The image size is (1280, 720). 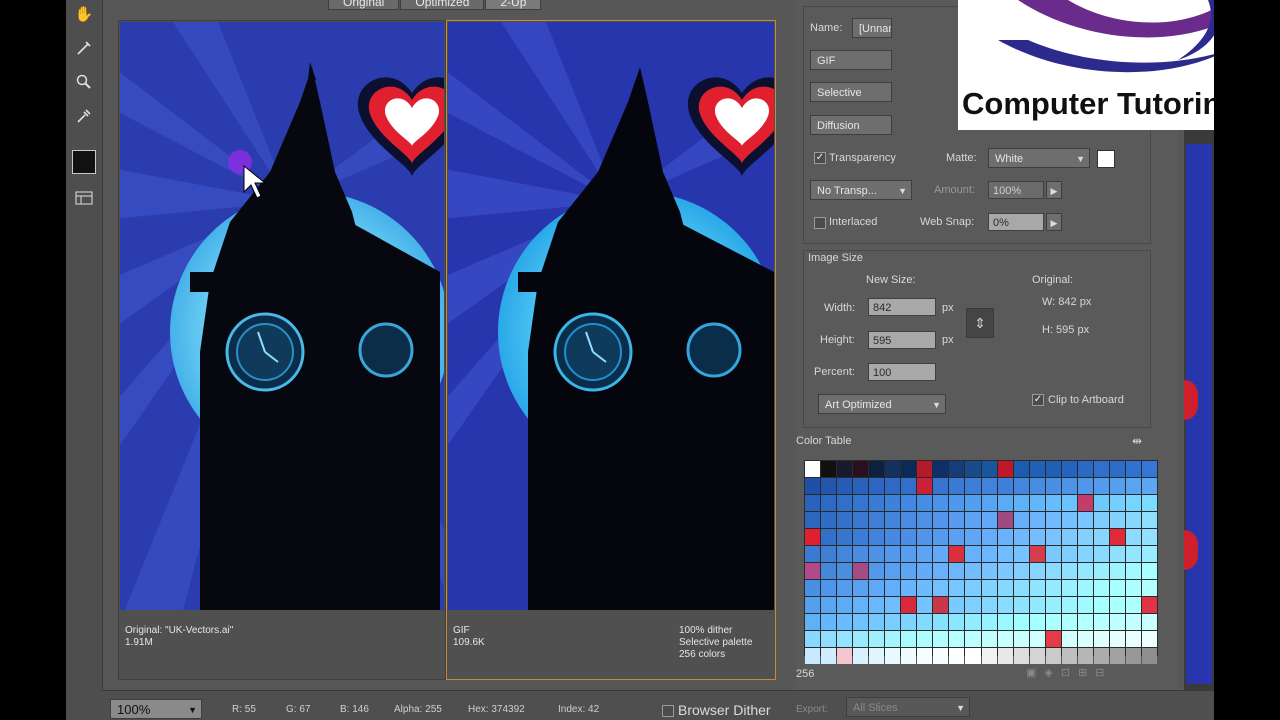 I want to click on color-table-grid, so click(x=981, y=562).